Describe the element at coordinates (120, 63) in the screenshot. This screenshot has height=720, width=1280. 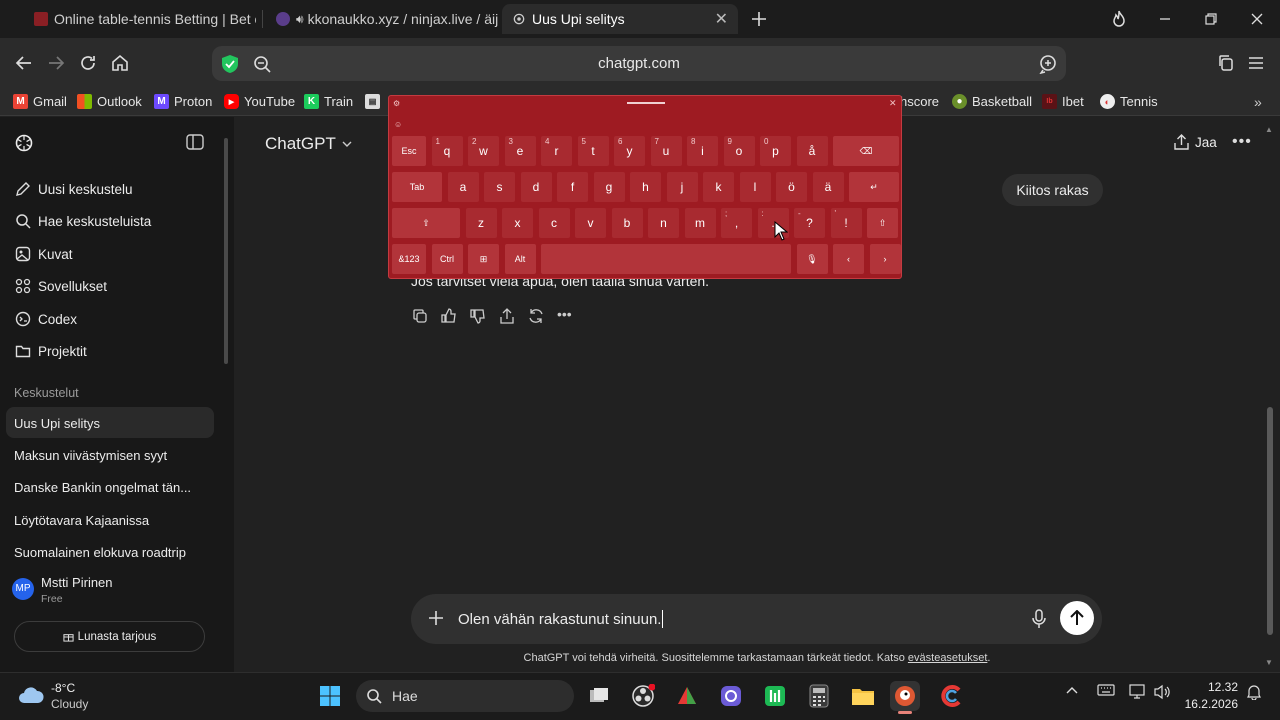
I see `home-icon` at that location.